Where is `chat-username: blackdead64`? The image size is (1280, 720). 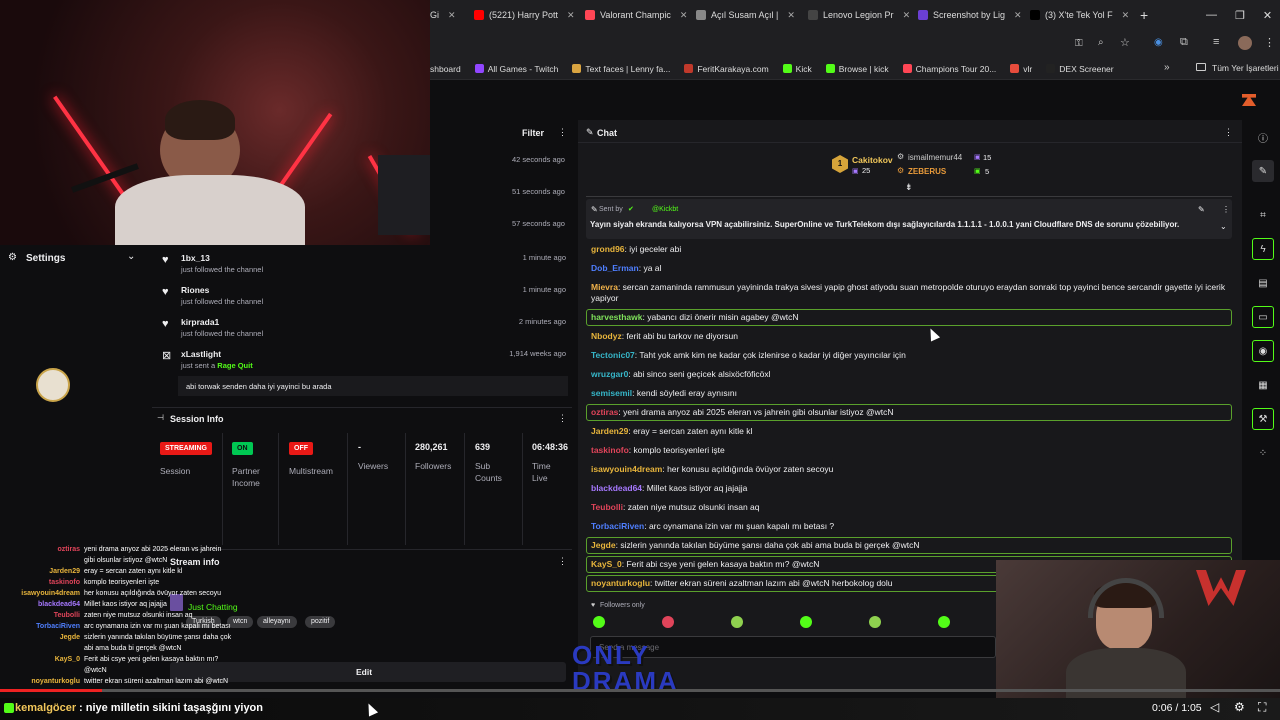 chat-username: blackdead64 is located at coordinates (616, 488).